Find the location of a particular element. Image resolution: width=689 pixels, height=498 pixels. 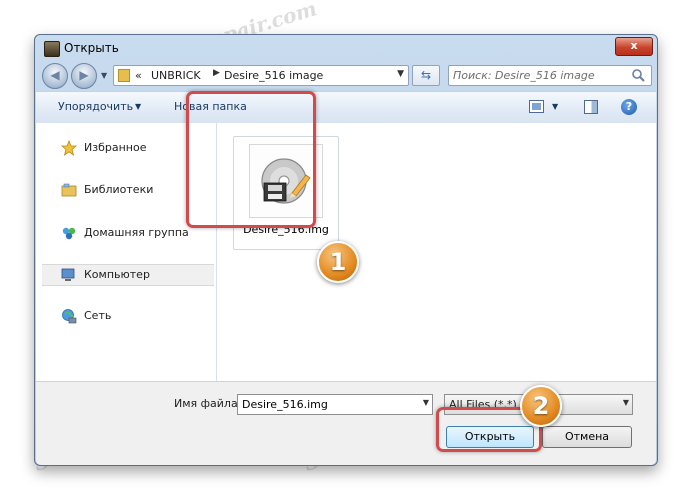

breadcrumb-chevron-icon: ▶ is located at coordinates (216, 73).